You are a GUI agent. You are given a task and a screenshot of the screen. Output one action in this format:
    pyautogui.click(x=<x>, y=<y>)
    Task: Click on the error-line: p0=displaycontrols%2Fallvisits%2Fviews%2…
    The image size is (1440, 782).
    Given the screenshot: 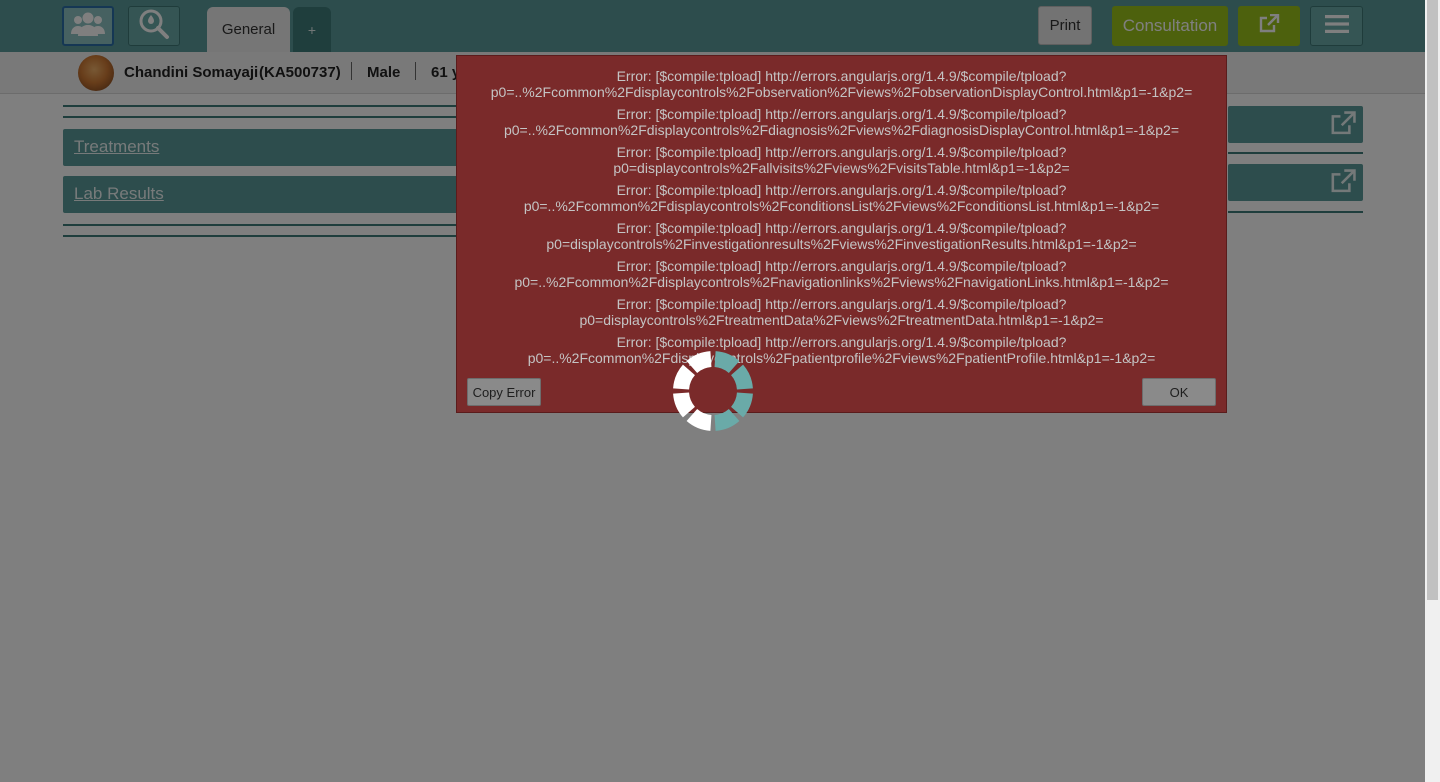 What is the action you would take?
    pyautogui.click(x=841, y=167)
    